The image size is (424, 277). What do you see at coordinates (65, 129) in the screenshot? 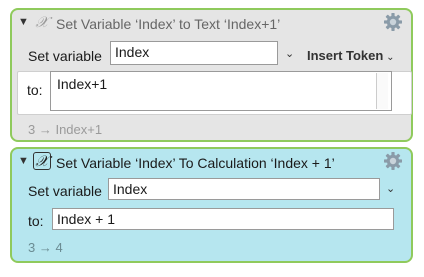
I see `result-text: 3 → Index+1` at bounding box center [65, 129].